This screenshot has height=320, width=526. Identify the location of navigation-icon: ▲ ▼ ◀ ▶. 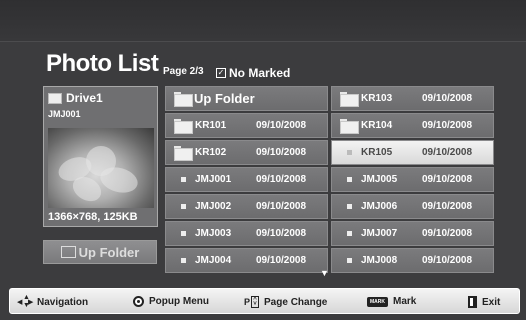
(25, 301).